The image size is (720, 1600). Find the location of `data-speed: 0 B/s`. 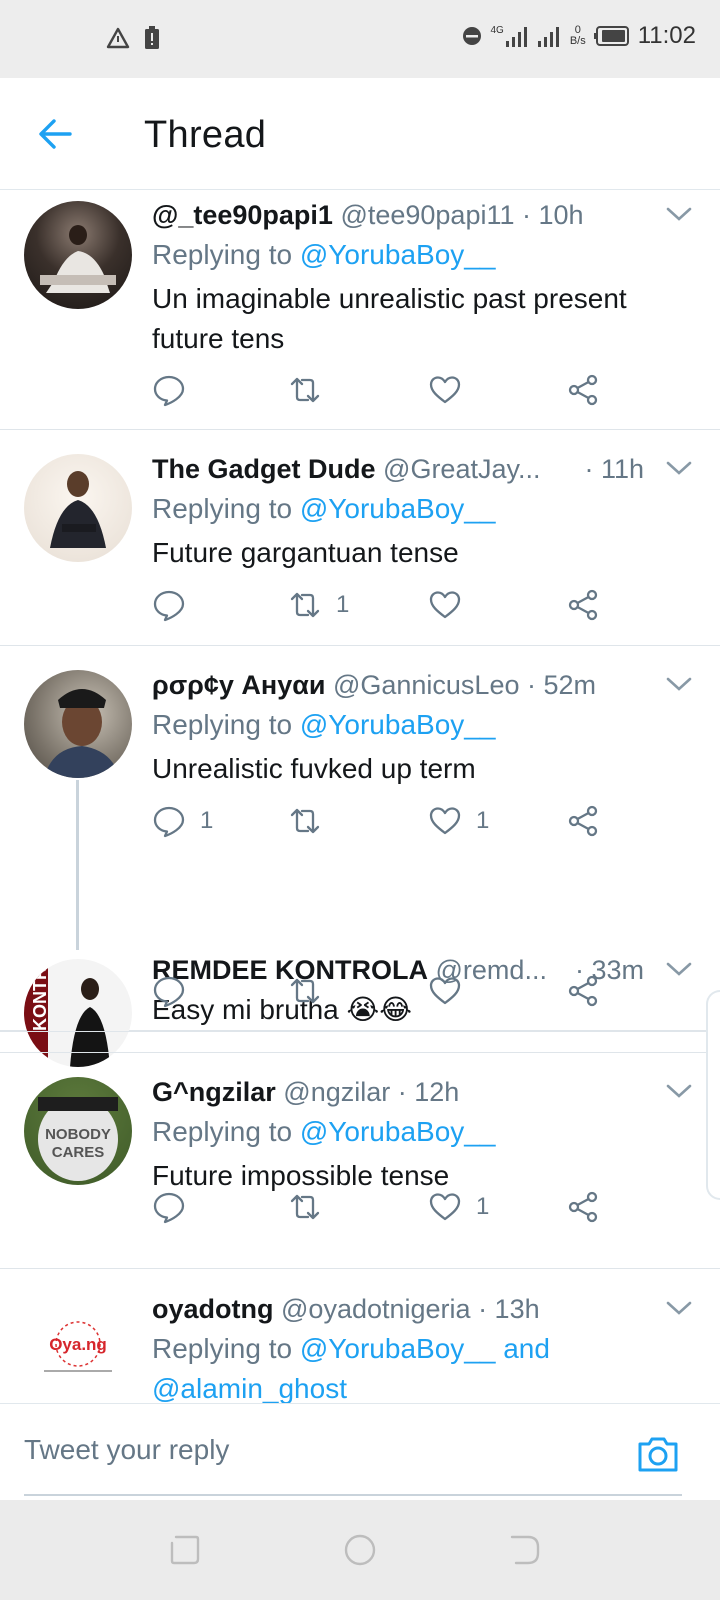

data-speed: 0 B/s is located at coordinates (577, 35).